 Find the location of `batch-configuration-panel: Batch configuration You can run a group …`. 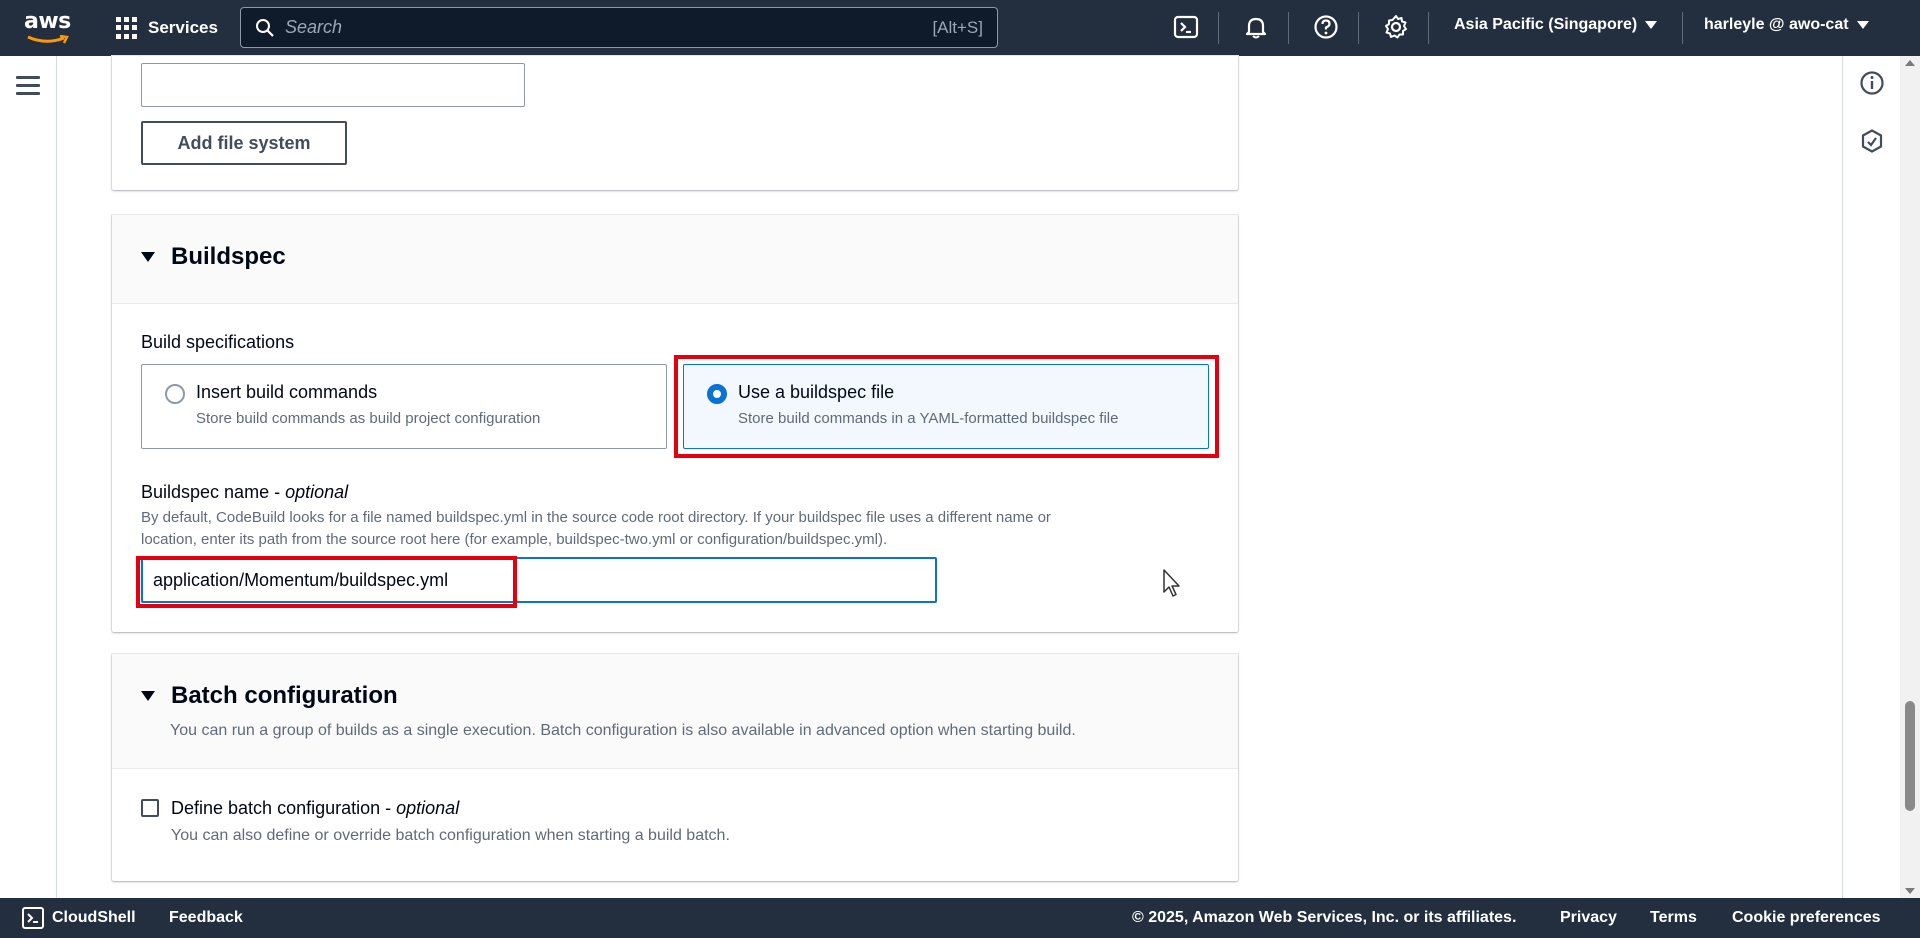

batch-configuration-panel: Batch configuration You can run a group … is located at coordinates (675, 767).